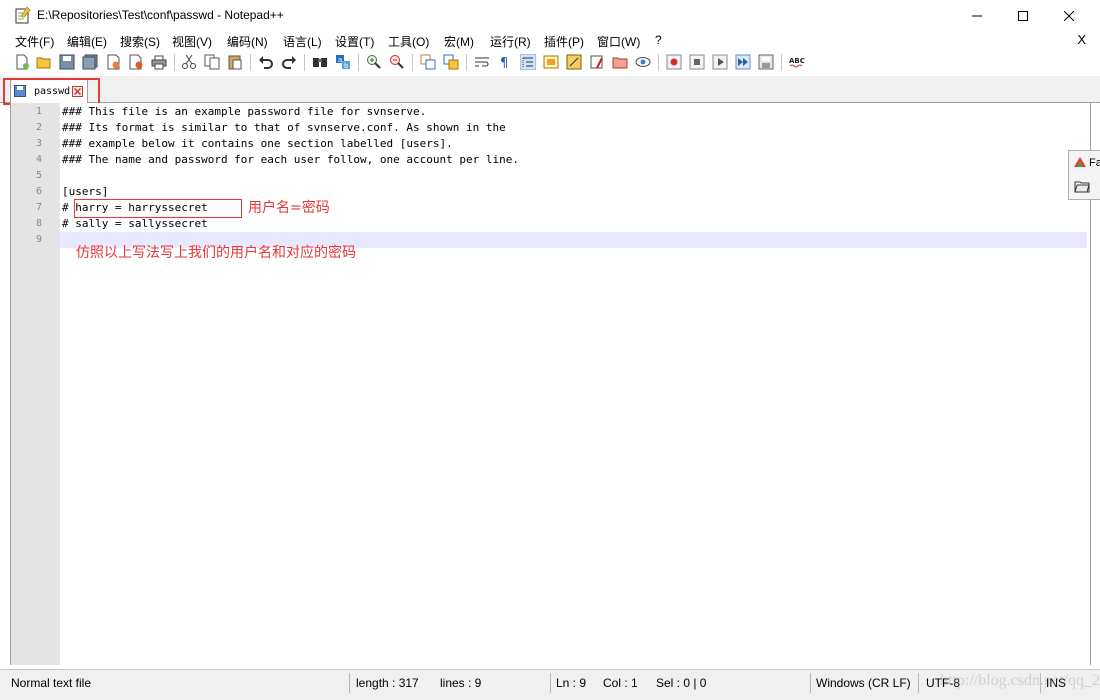 This screenshot has width=1100, height=700. Describe the element at coordinates (35, 384) in the screenshot. I see `line-number-gutter: 1 2 3 4 5 6 7 8 9` at that location.